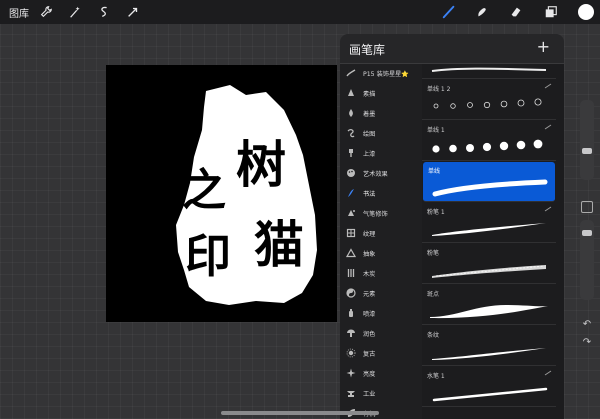 The width and height of the screenshot is (600, 419). What do you see at coordinates (449, 12) in the screenshot?
I see `brush-icon` at bounding box center [449, 12].